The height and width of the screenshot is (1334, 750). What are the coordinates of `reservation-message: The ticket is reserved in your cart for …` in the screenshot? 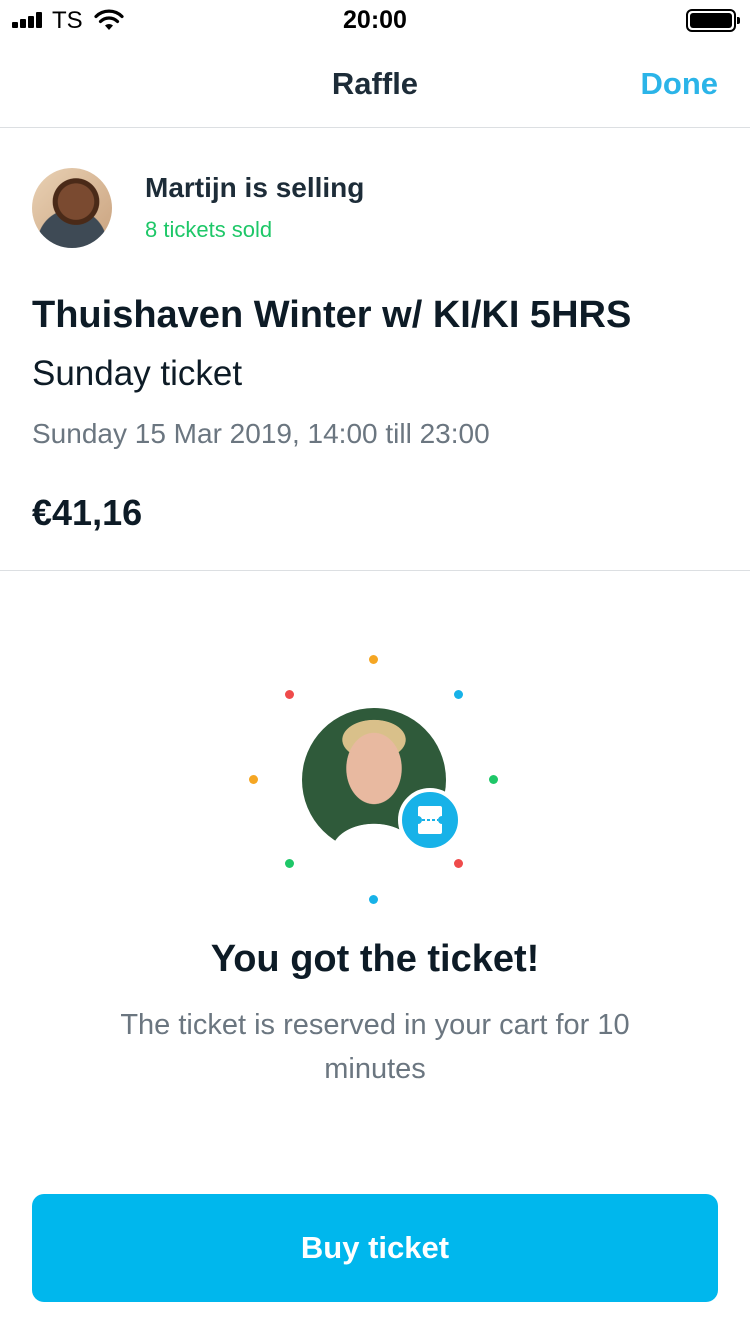 It's located at (375, 1047).